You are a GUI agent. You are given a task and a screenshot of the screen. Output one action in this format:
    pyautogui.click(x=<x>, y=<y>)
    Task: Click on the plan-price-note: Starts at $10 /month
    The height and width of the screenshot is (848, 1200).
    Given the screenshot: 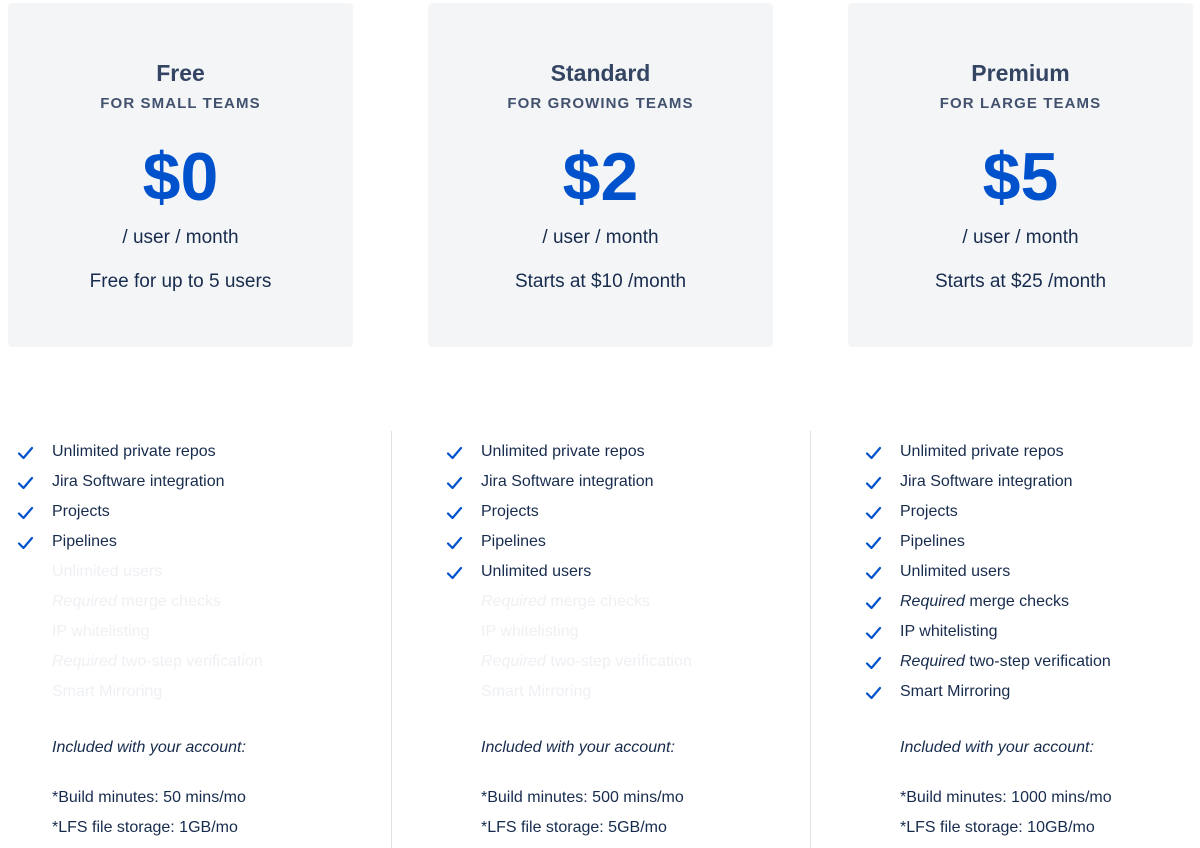 What is the action you would take?
    pyautogui.click(x=600, y=281)
    